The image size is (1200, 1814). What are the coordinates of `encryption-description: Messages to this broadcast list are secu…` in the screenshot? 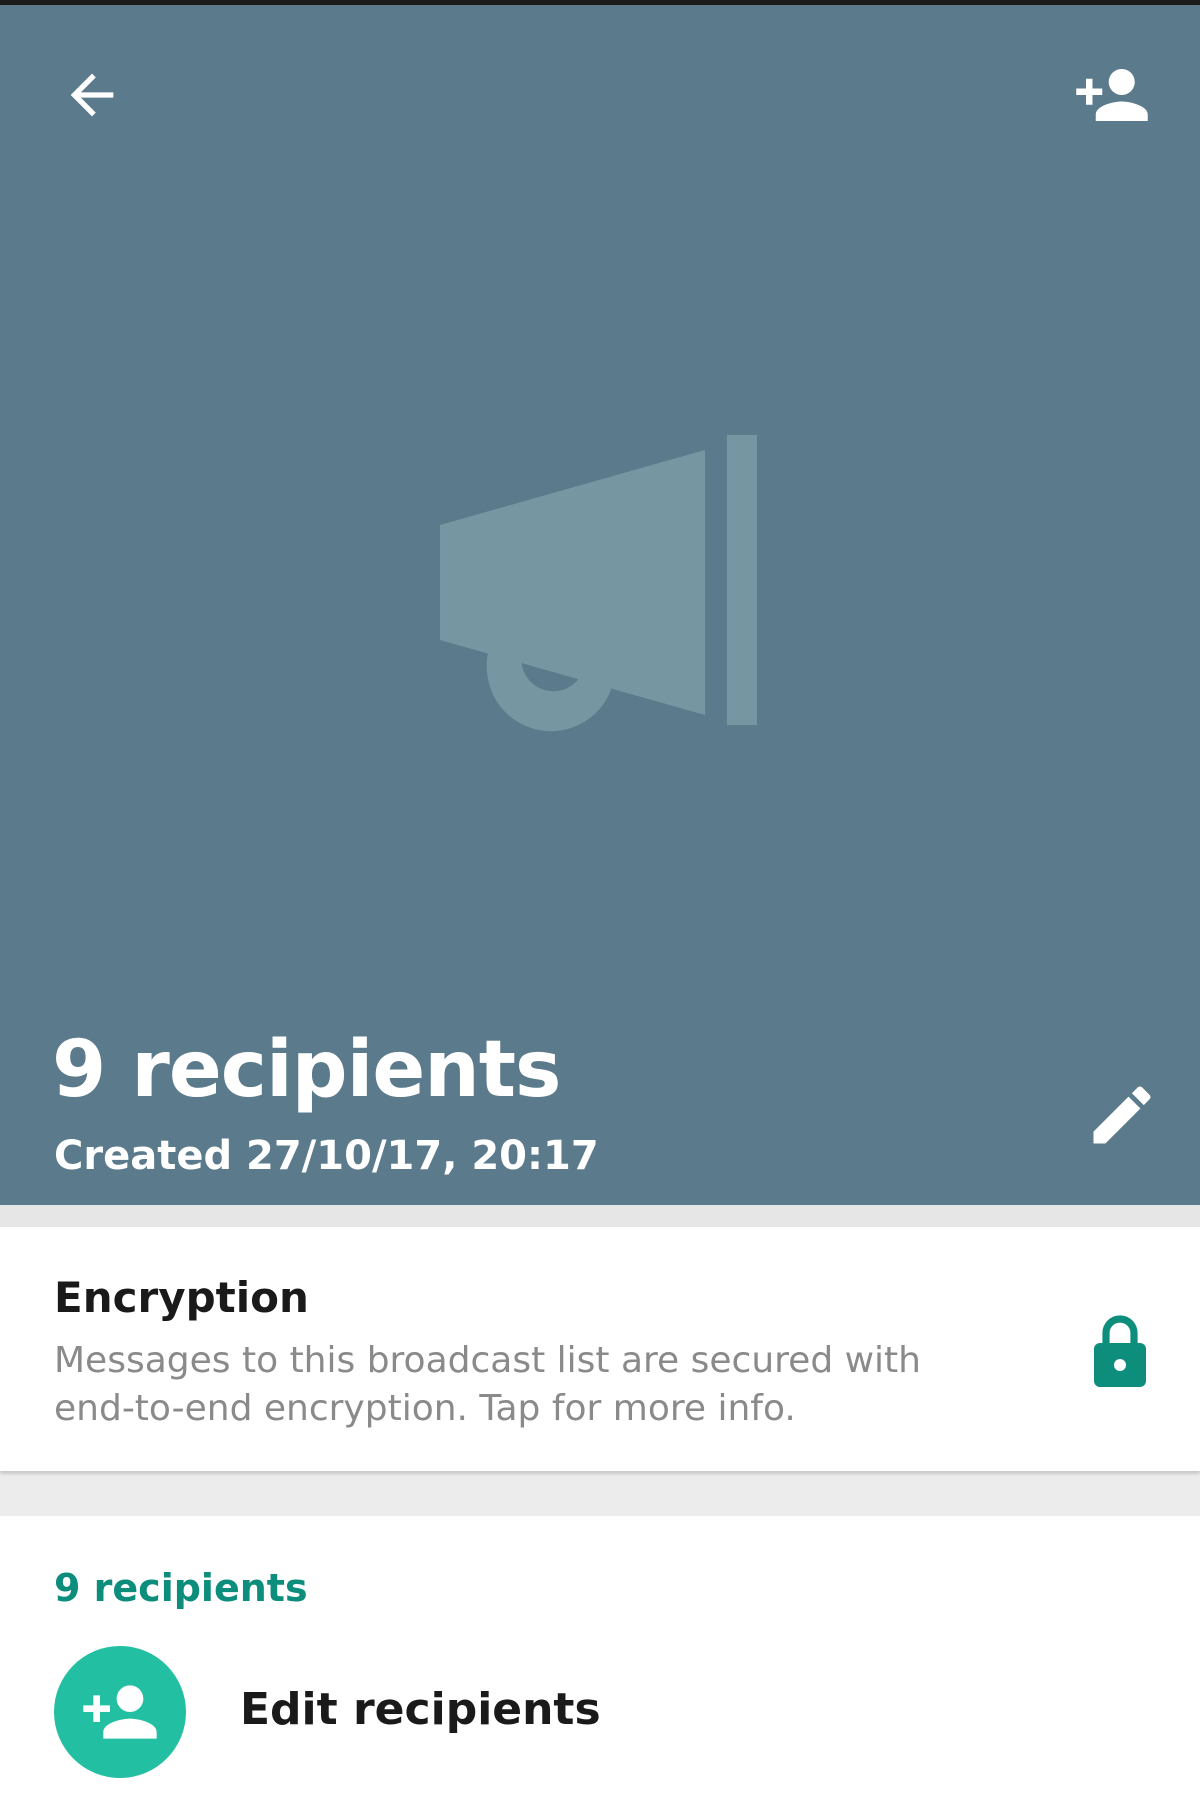 It's located at (487, 1384).